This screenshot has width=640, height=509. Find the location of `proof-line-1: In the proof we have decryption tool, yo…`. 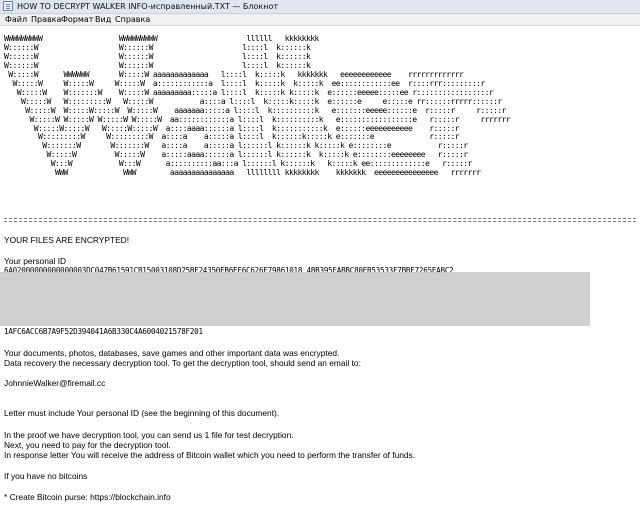

proof-line-1: In the proof we have decryption tool, yo… is located at coordinates (149, 435).